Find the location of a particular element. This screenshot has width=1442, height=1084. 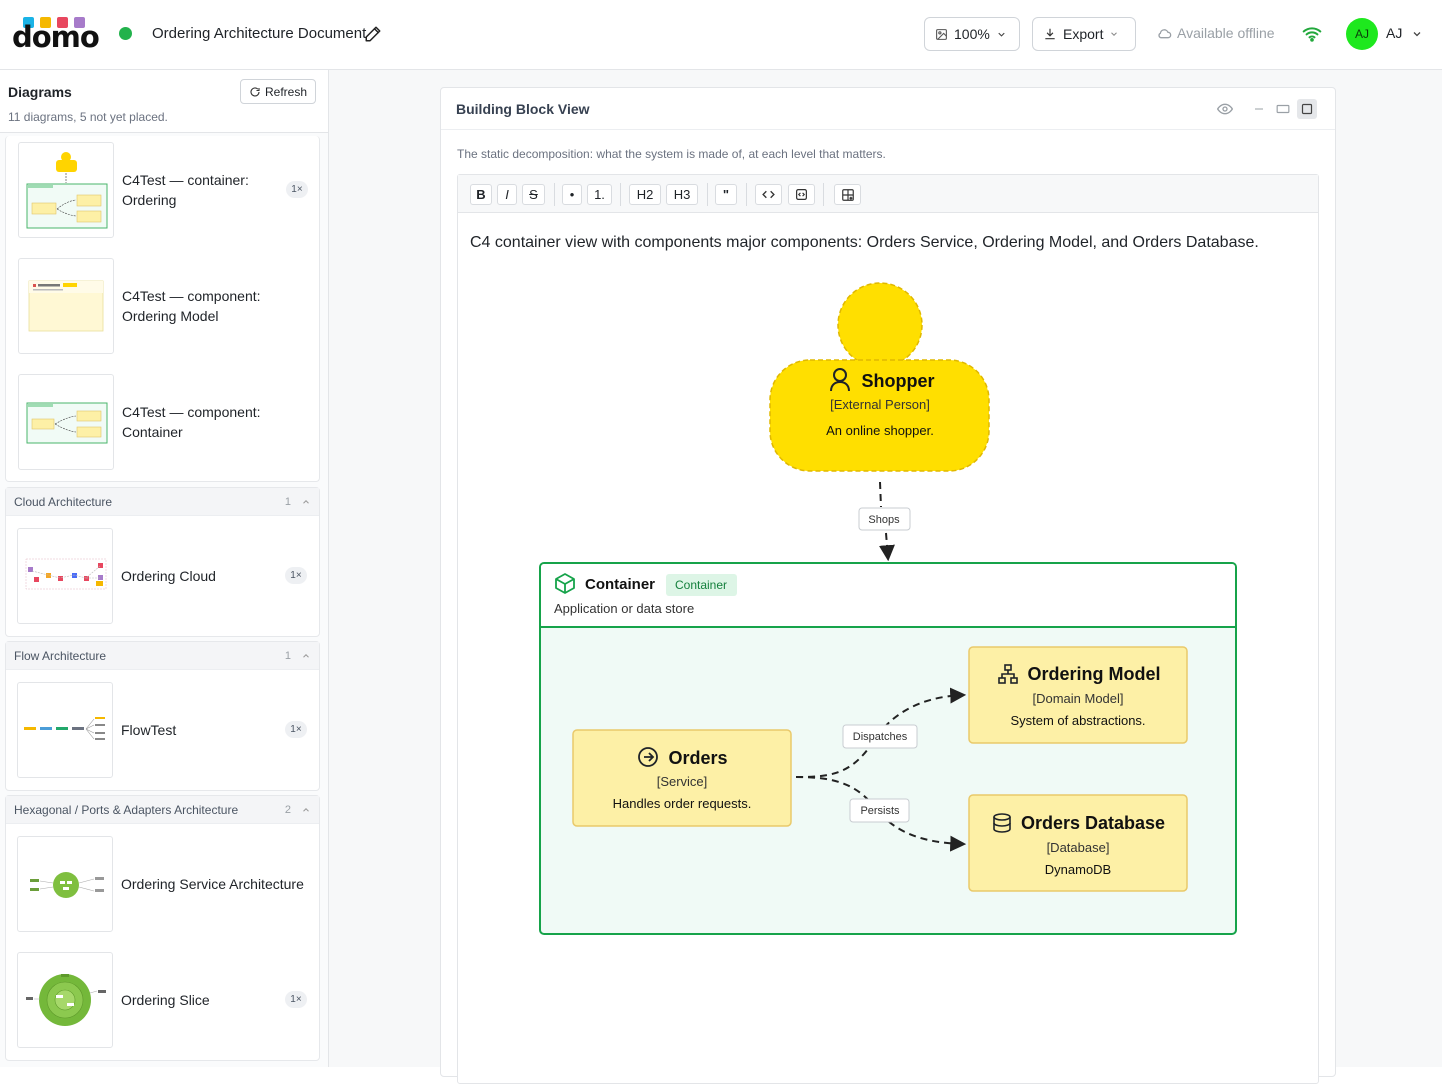

document-title: Ordering Architecture Document is located at coordinates (259, 33).